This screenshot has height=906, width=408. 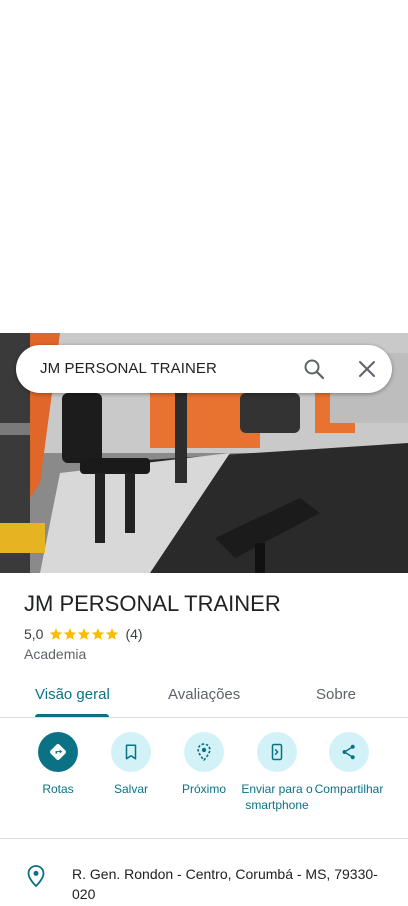 I want to click on share-button: Compartilhar, so click(x=349, y=764).